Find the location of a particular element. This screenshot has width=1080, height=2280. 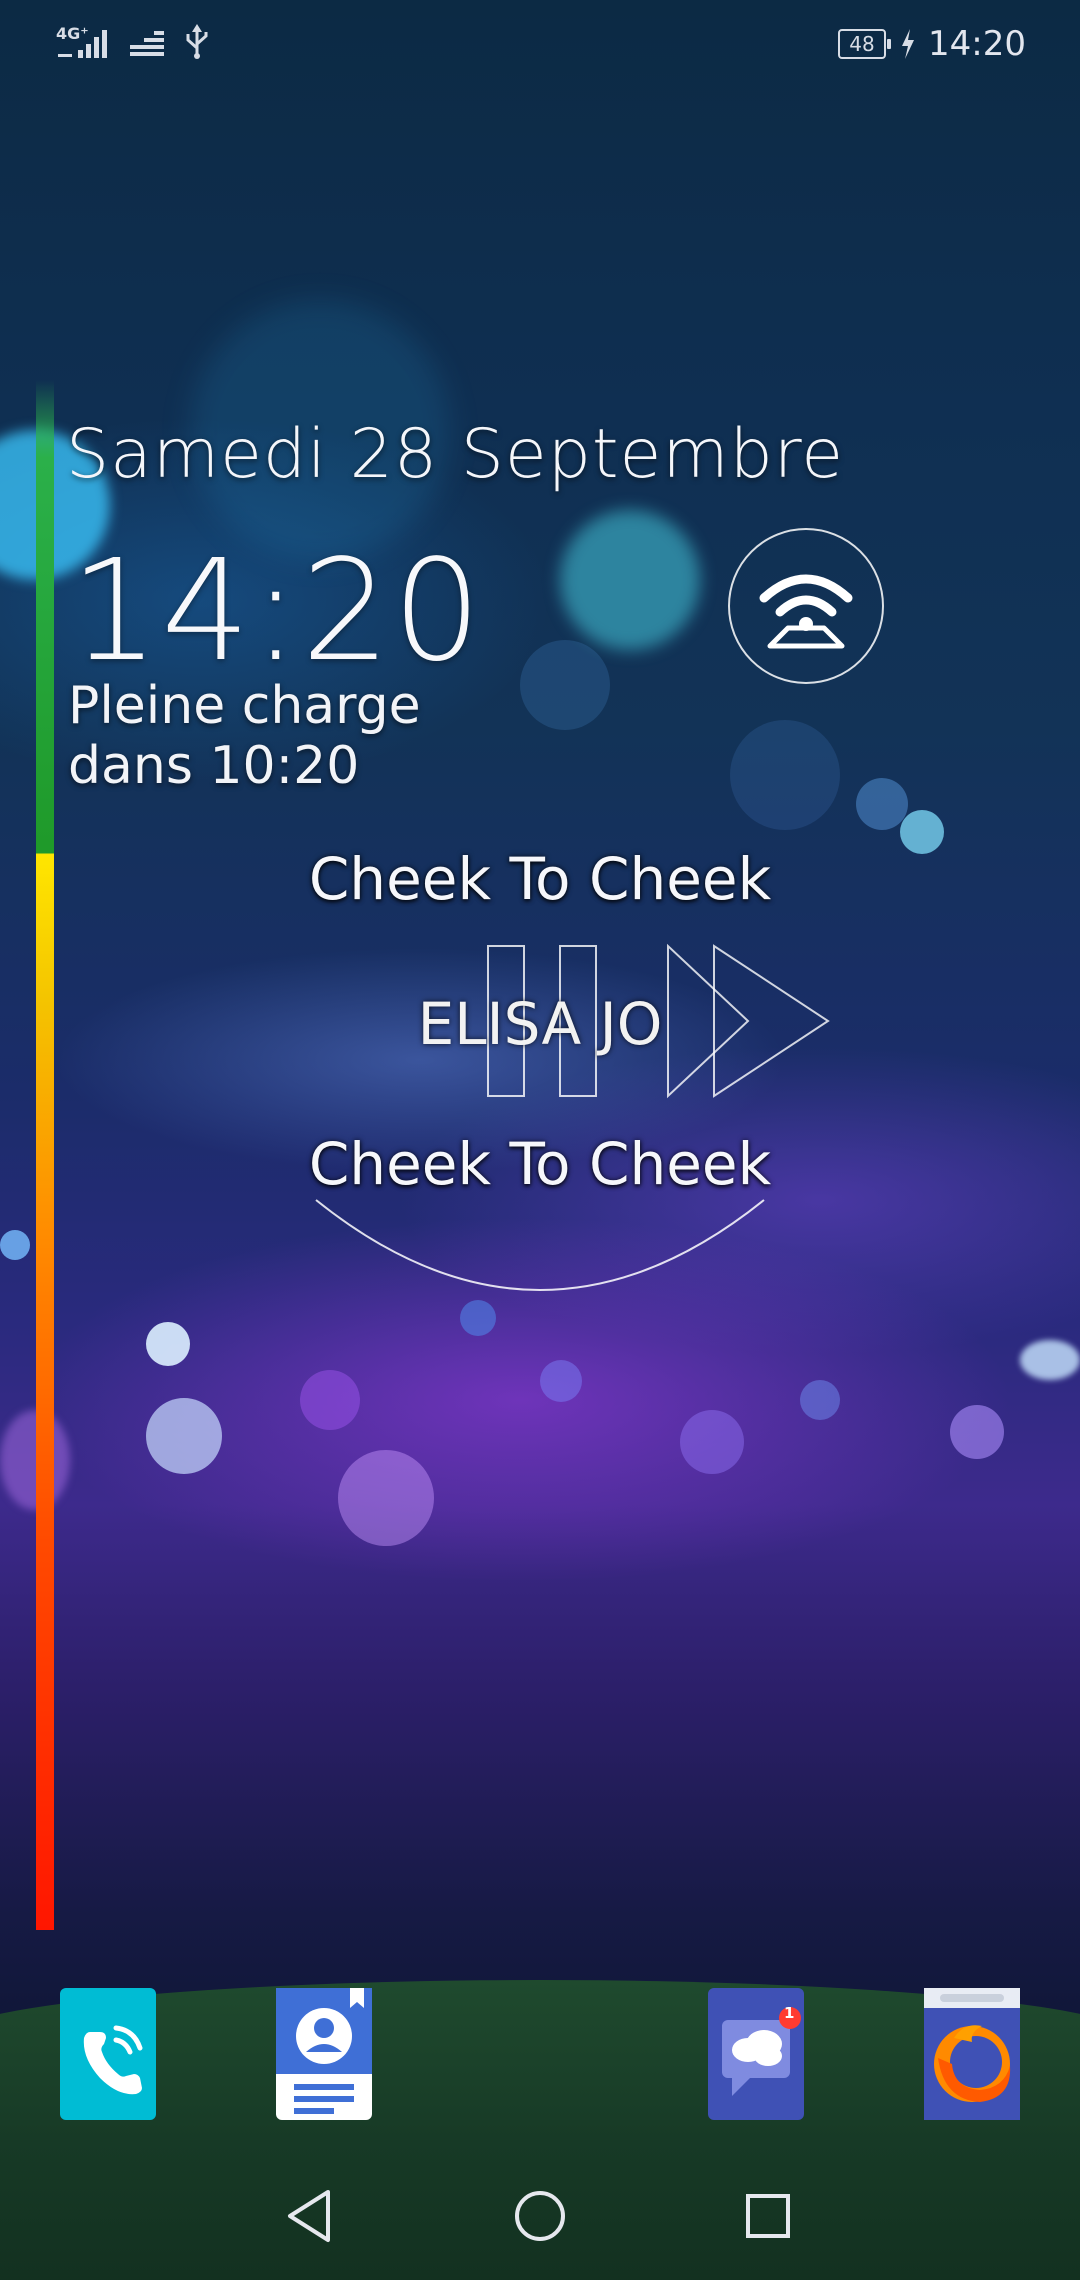

firefox-icon is located at coordinates (972, 2054).